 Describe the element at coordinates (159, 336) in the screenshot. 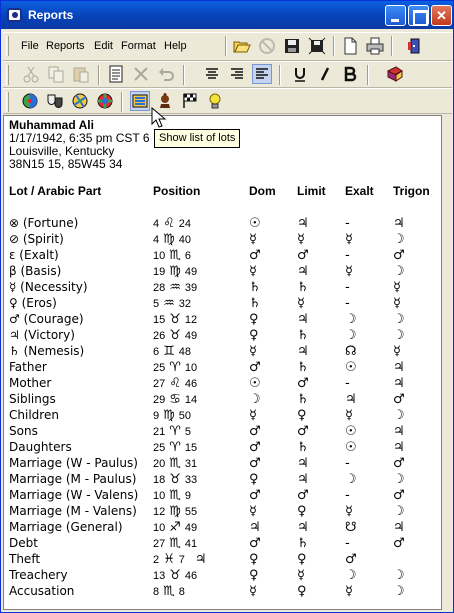

I see `position-degree: 26` at that location.